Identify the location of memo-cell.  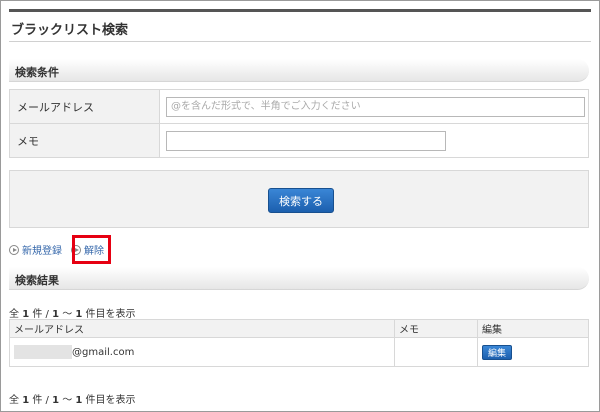
(374, 140).